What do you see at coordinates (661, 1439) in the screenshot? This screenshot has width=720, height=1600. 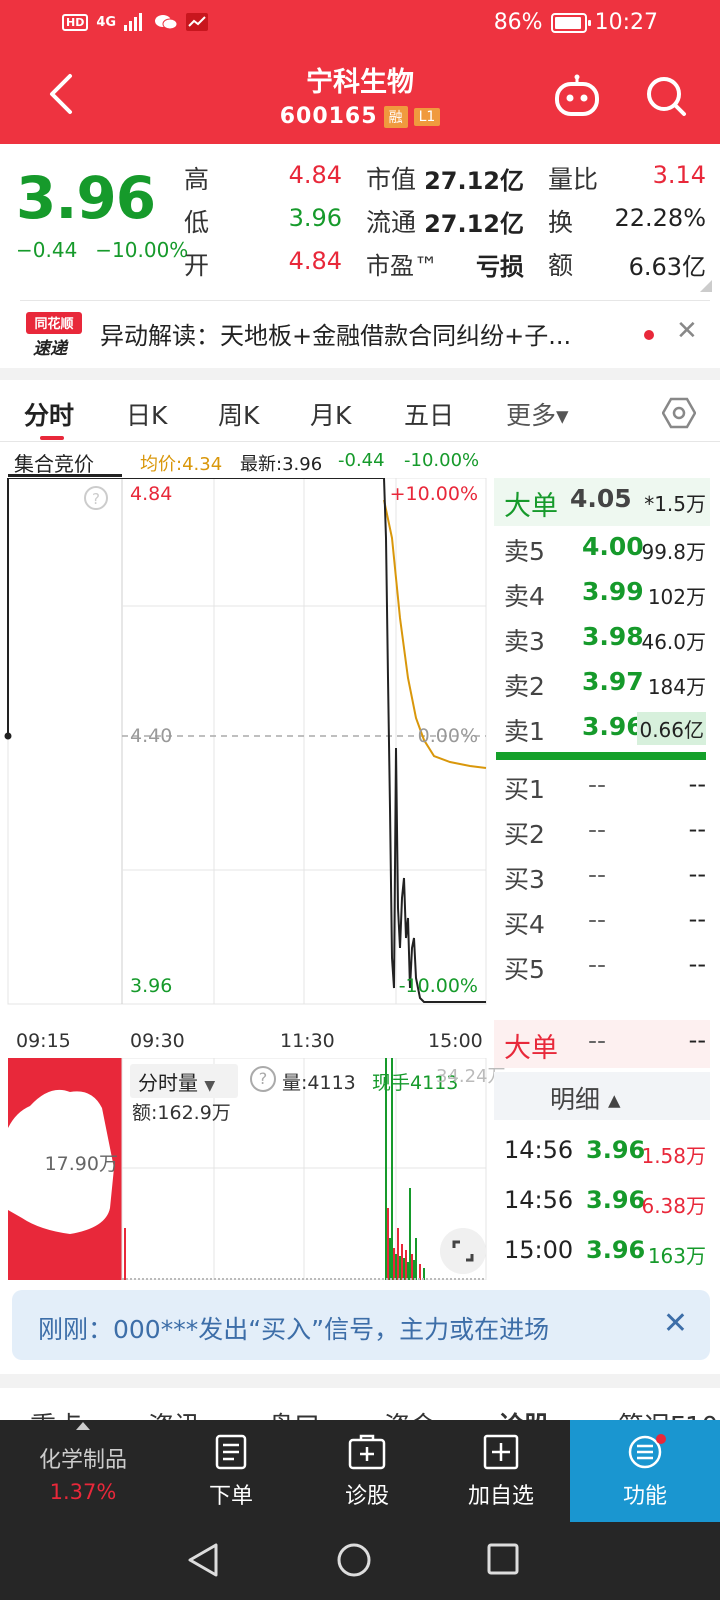 I see `notification-dot` at bounding box center [661, 1439].